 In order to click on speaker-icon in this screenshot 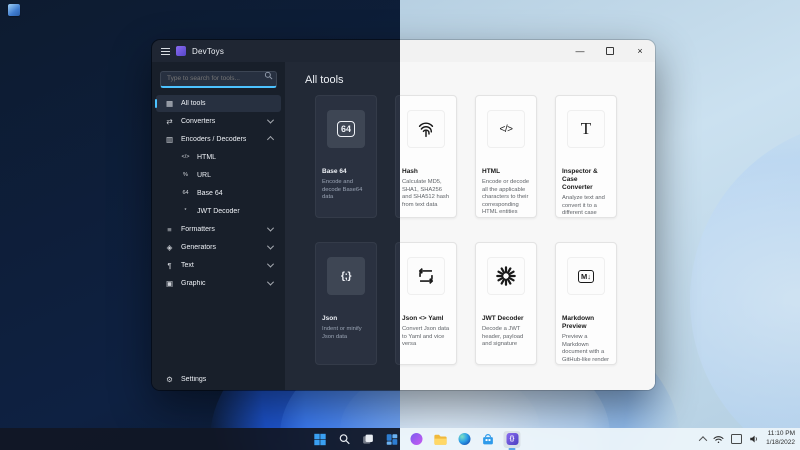, I will do `click(754, 439)`.